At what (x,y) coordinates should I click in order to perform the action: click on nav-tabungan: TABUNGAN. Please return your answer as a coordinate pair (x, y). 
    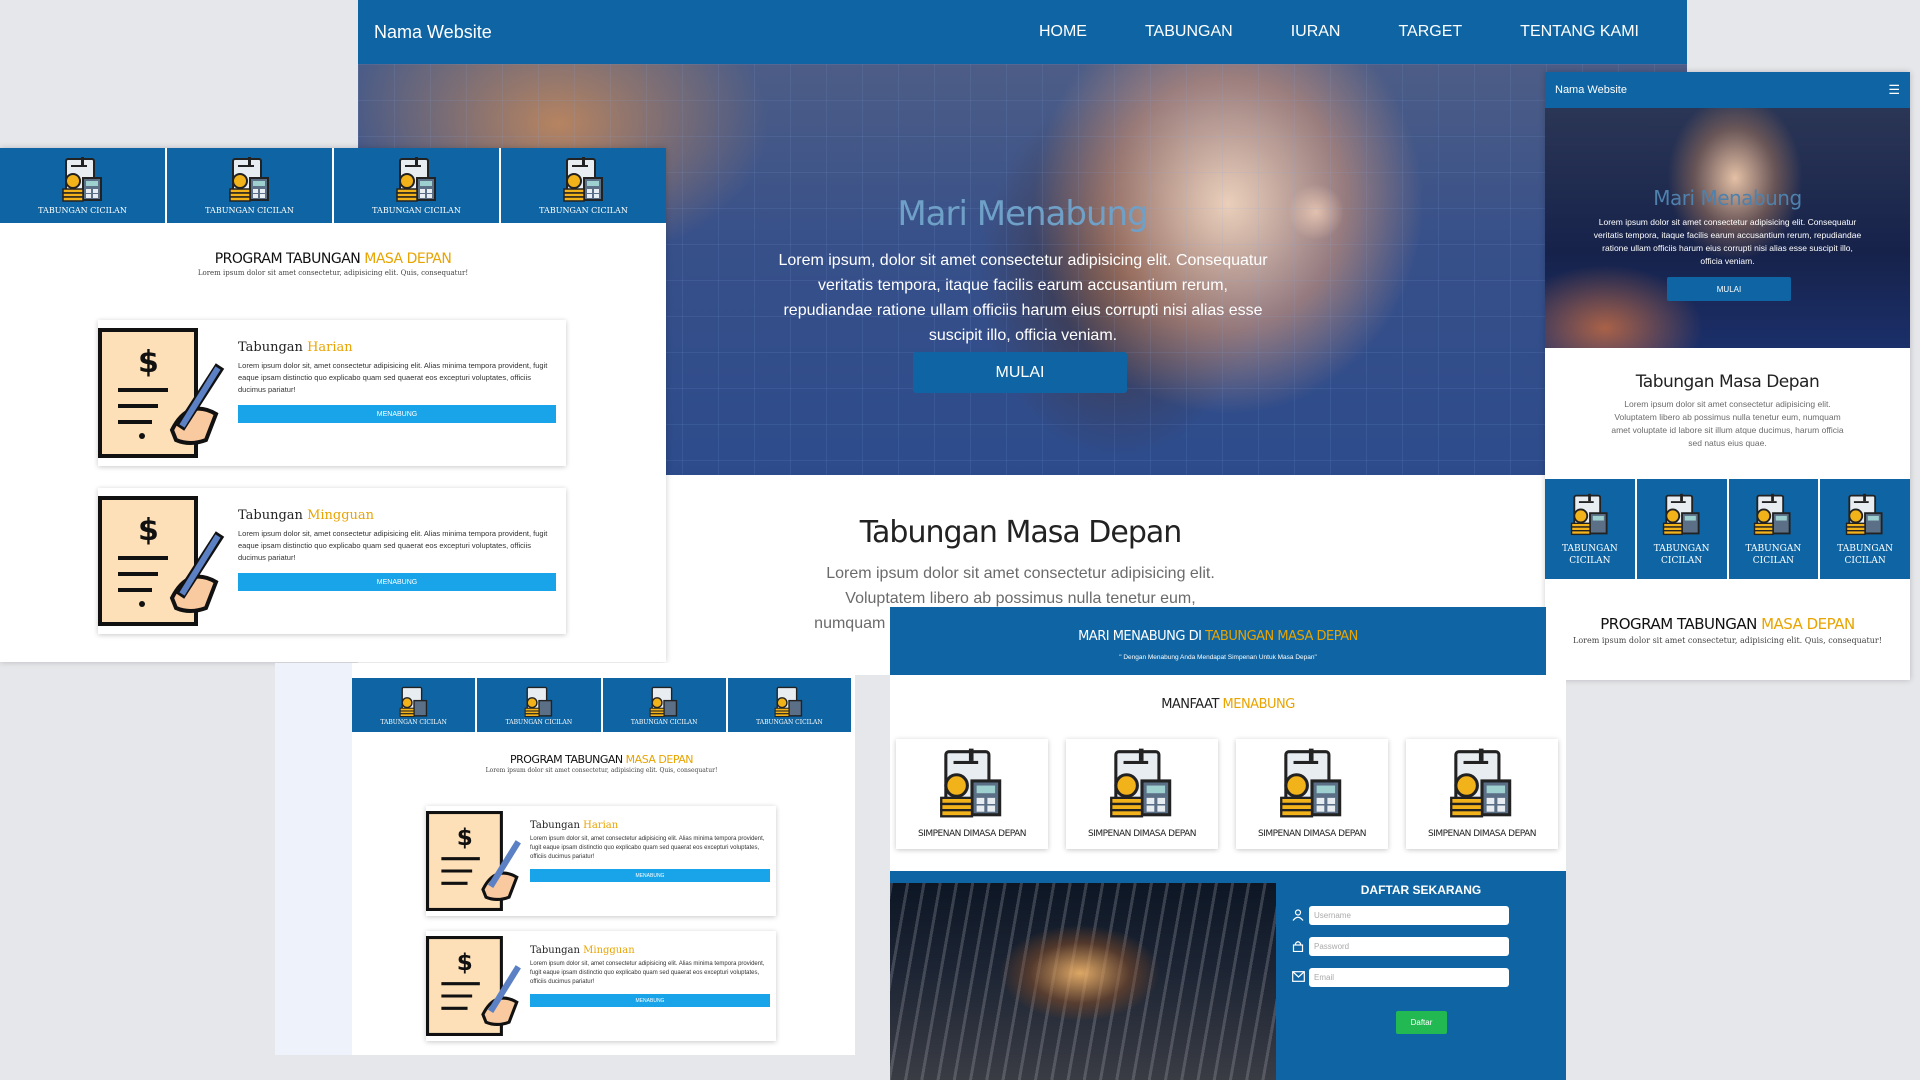
    Looking at the image, I should click on (1189, 32).